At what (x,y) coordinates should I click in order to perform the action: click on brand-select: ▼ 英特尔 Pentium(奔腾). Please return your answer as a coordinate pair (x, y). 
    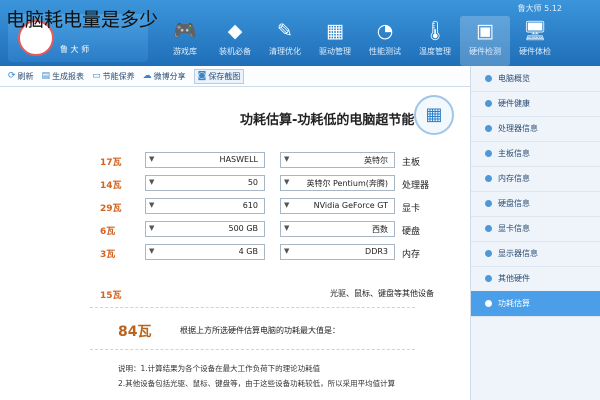
    Looking at the image, I should click on (337, 183).